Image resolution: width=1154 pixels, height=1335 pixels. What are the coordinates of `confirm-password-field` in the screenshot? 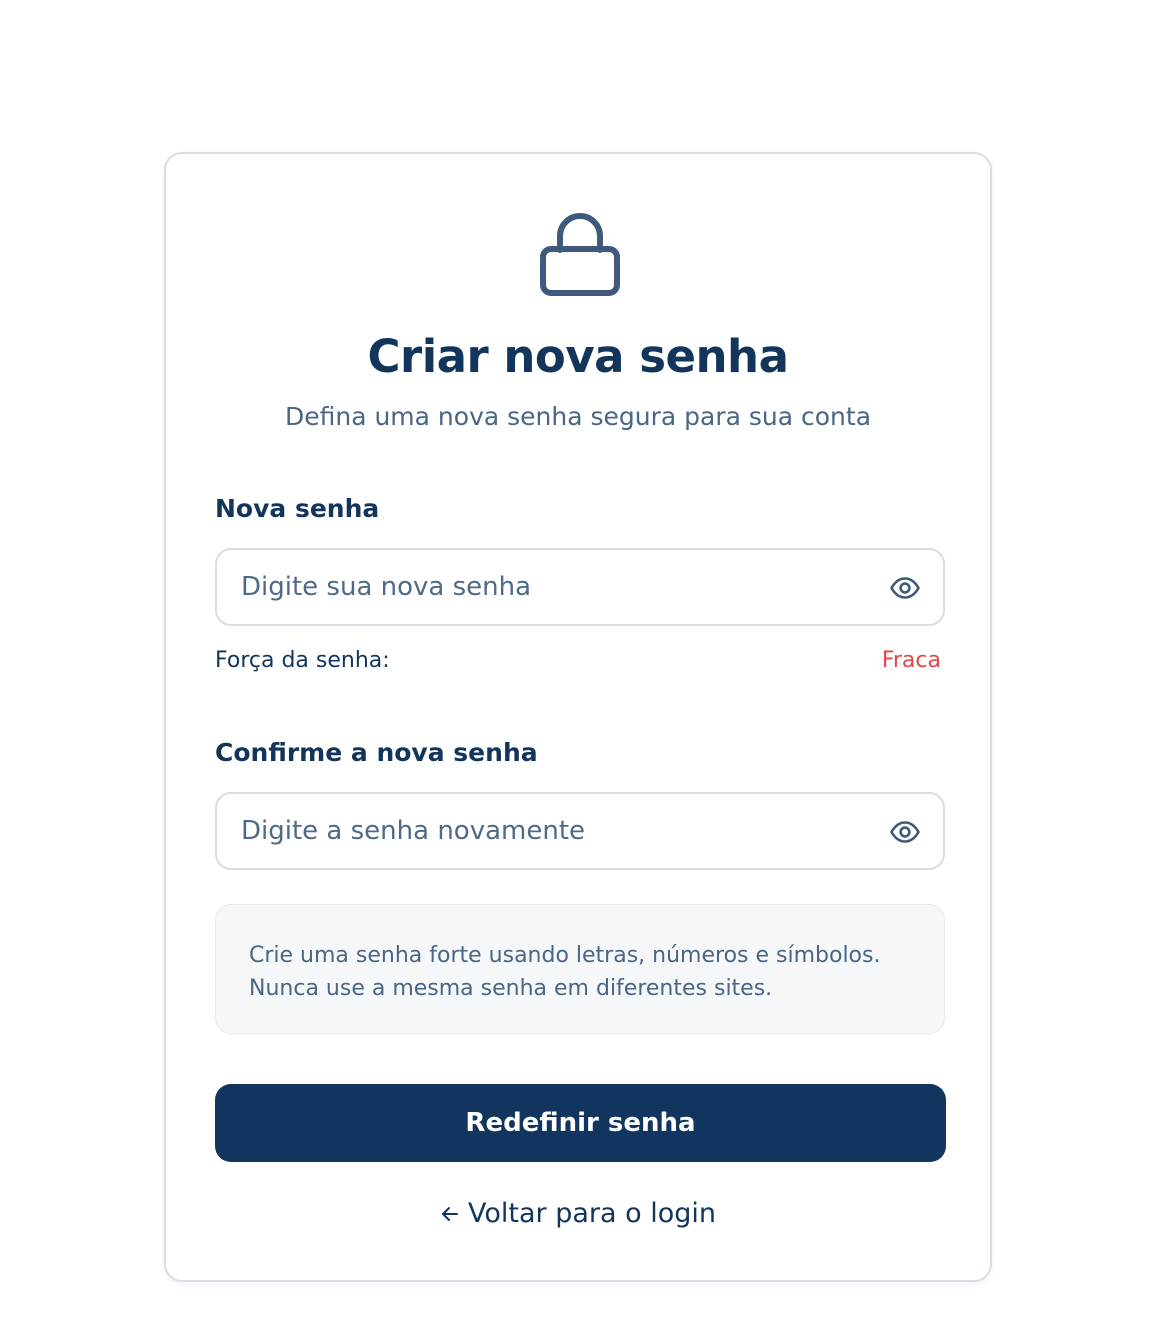 It's located at (580, 831).